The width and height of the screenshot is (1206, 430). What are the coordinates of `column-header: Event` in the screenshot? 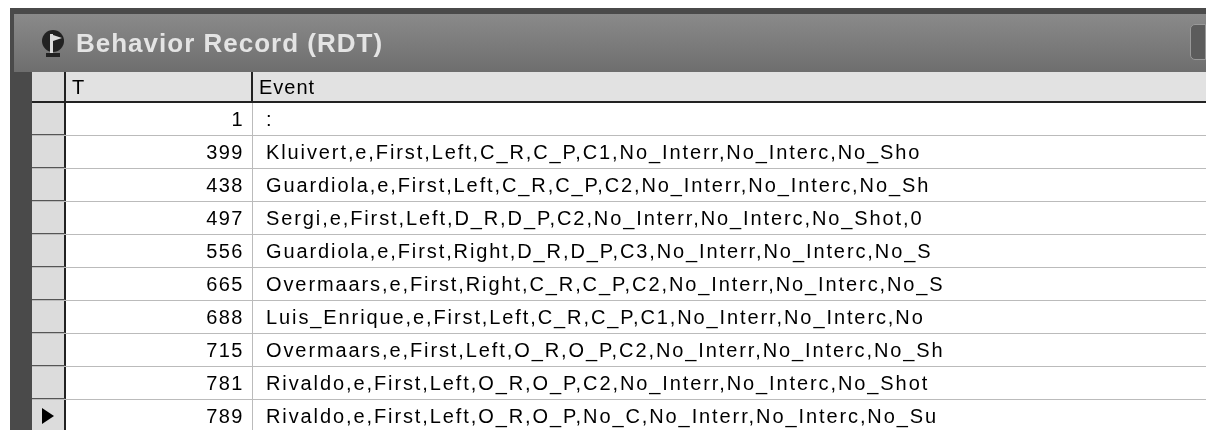 It's located at (729, 86).